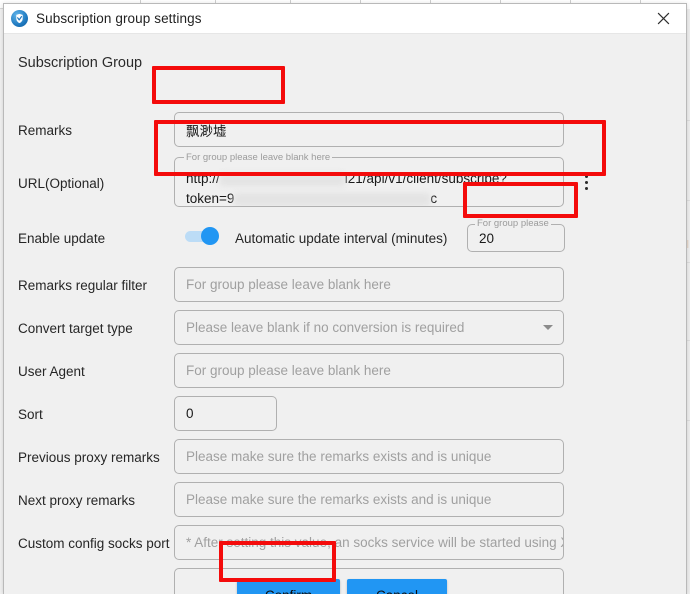  What do you see at coordinates (80, 63) in the screenshot?
I see `section-title: Subscription Group` at bounding box center [80, 63].